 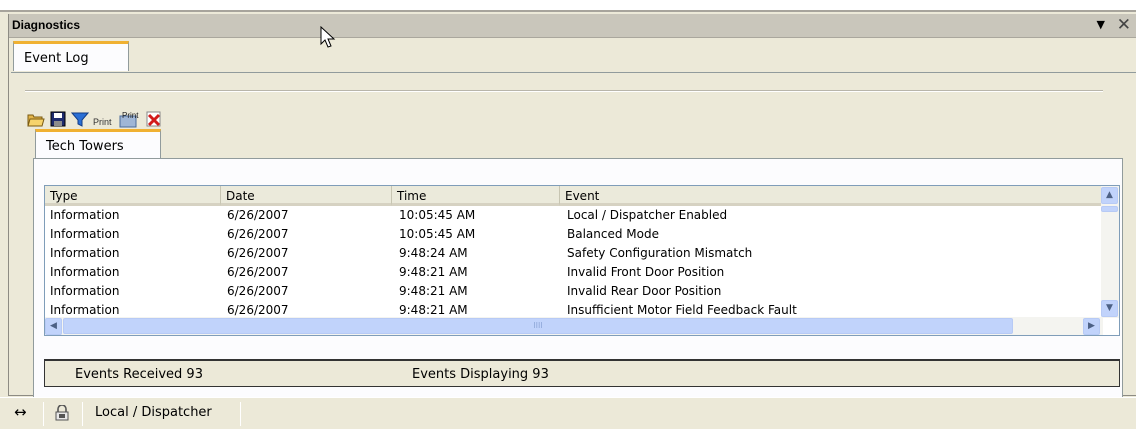 I want to click on open-folder-icon, so click(x=36, y=119).